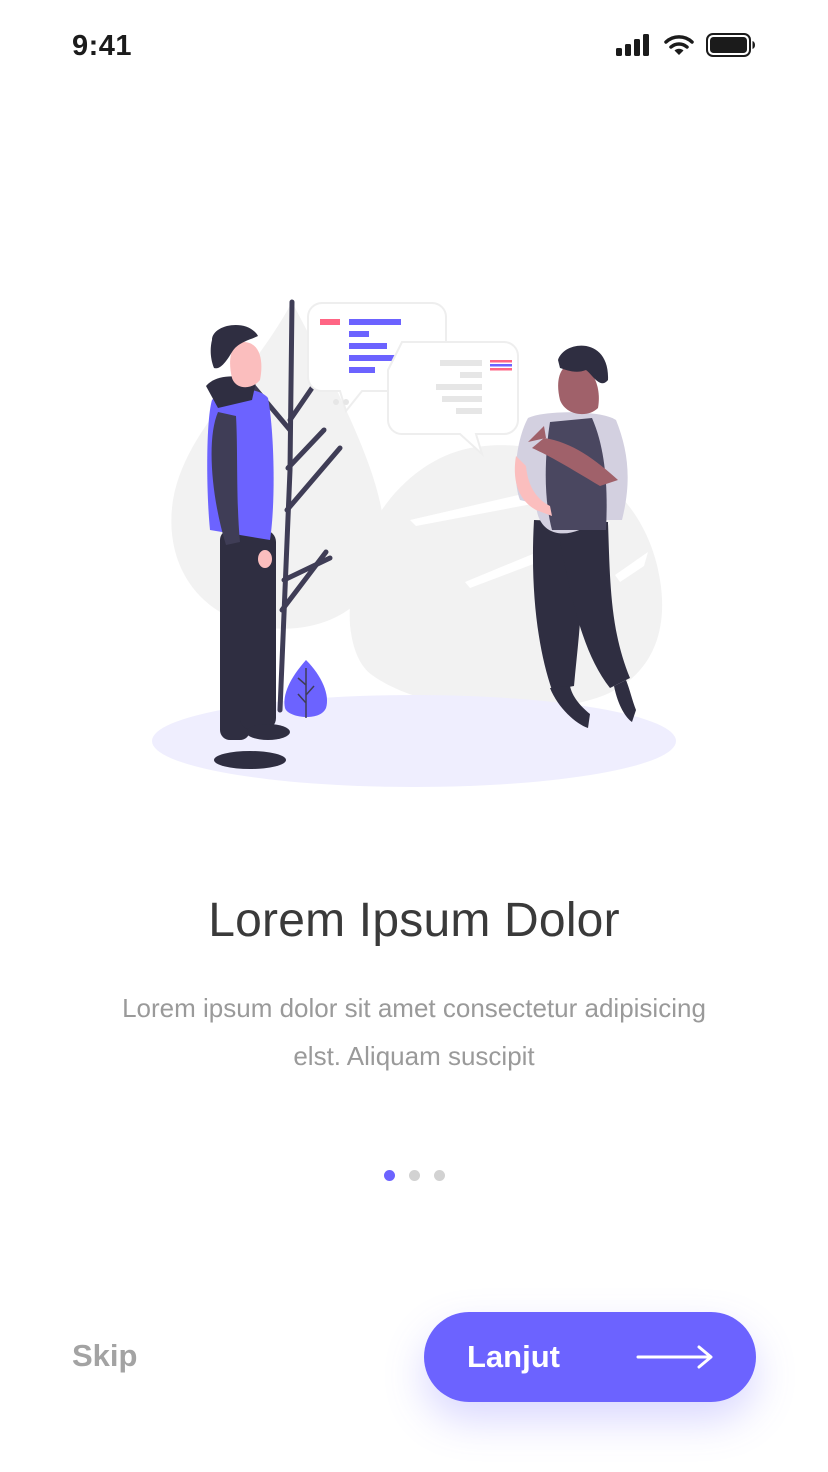 Image resolution: width=828 pixels, height=1472 pixels. Describe the element at coordinates (590, 1357) in the screenshot. I see `next-button: Lanjut` at that location.